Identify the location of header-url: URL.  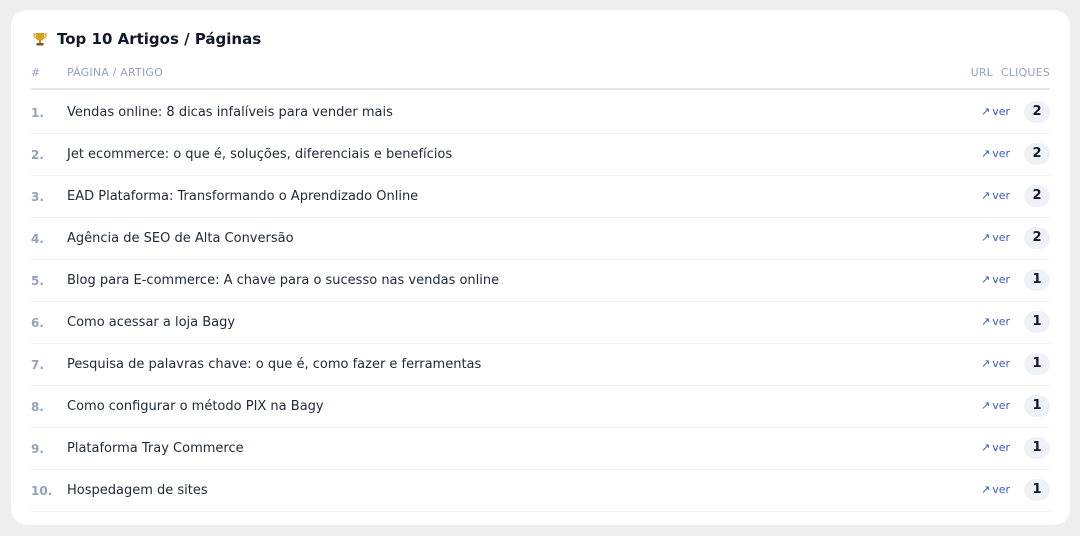
(981, 72).